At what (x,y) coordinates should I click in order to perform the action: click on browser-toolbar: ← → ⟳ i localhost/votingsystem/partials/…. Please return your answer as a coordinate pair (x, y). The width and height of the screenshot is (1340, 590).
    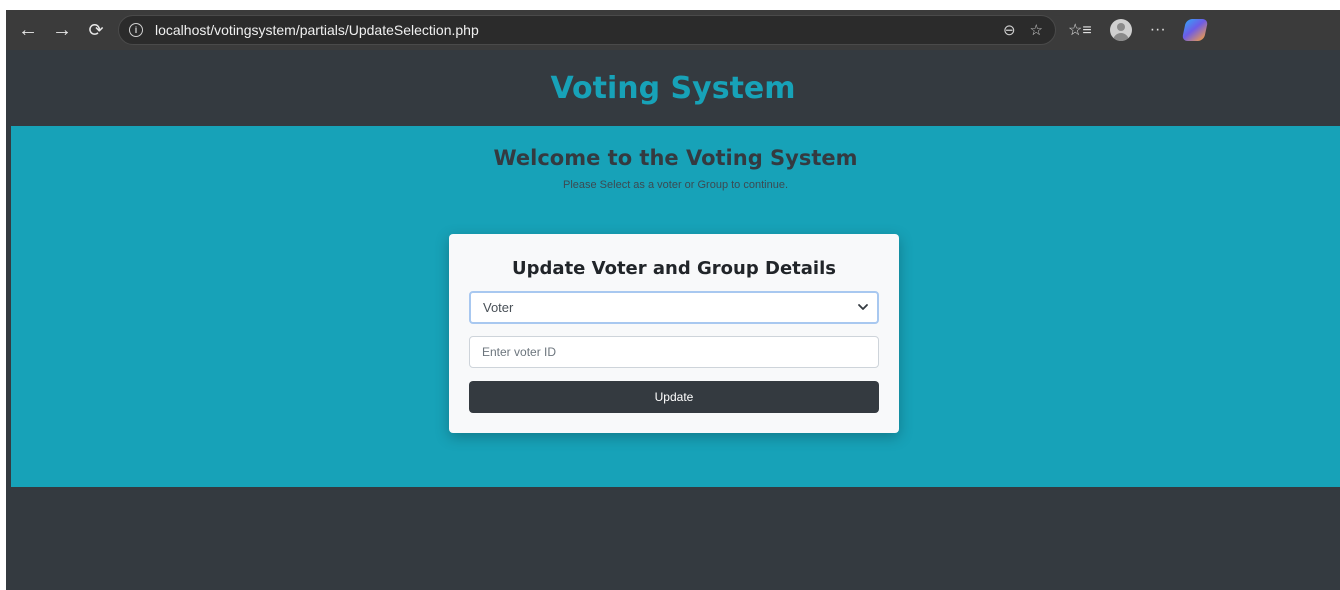
    Looking at the image, I should click on (673, 30).